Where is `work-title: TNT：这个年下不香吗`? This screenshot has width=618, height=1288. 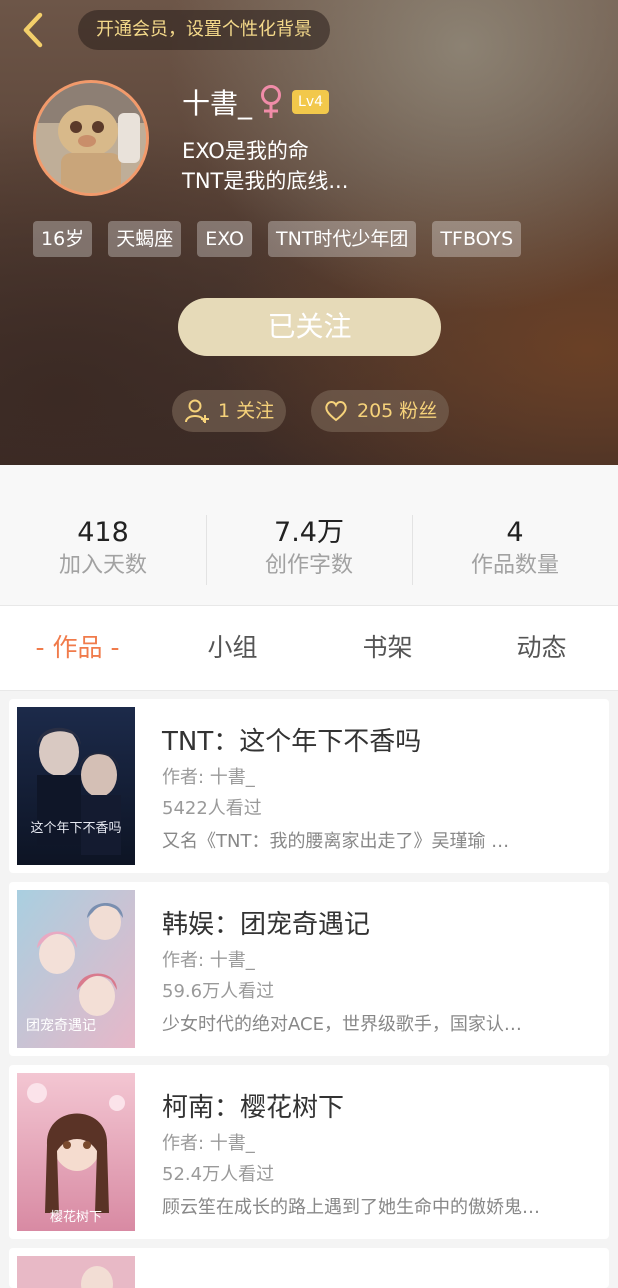 work-title: TNT：这个年下不香吗 is located at coordinates (292, 742).